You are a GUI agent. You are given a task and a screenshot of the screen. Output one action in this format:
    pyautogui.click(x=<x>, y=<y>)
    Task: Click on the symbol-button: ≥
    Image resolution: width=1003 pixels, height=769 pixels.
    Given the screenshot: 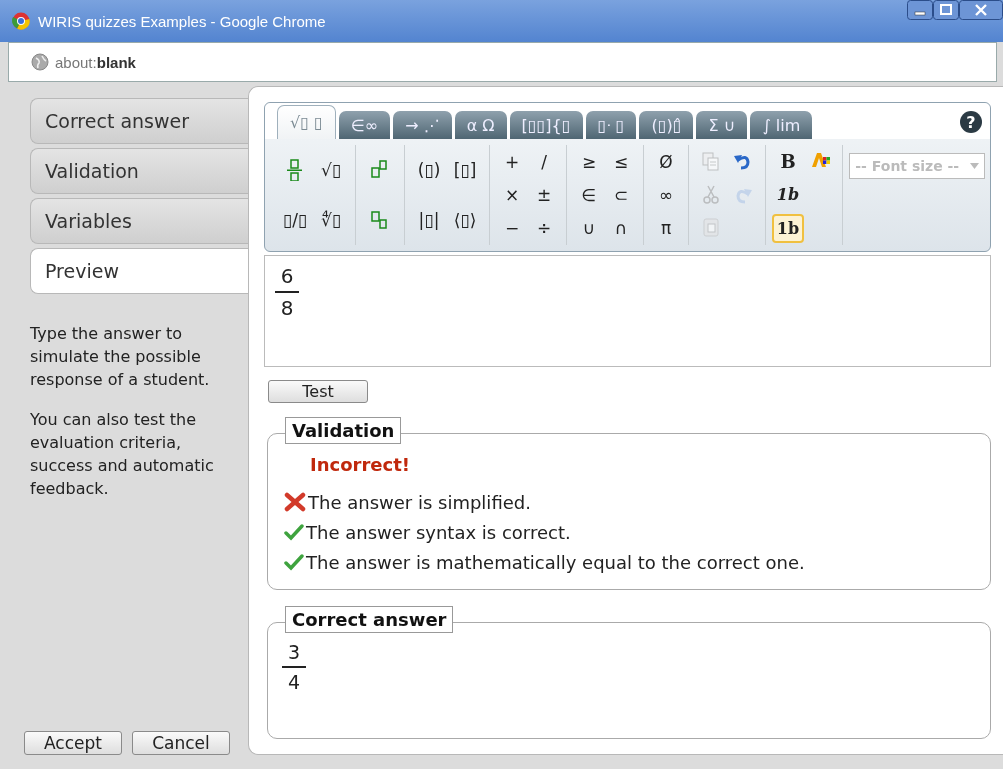 What is the action you would take?
    pyautogui.click(x=589, y=162)
    